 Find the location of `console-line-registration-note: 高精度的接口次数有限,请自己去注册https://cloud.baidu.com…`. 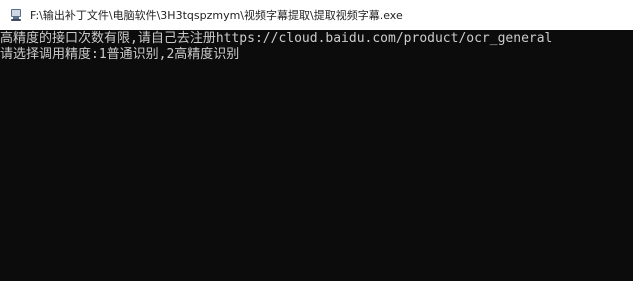

console-line-registration-note: 高精度的接口次数有限,请自己去注册https://cloud.baidu.com… is located at coordinates (276, 38).